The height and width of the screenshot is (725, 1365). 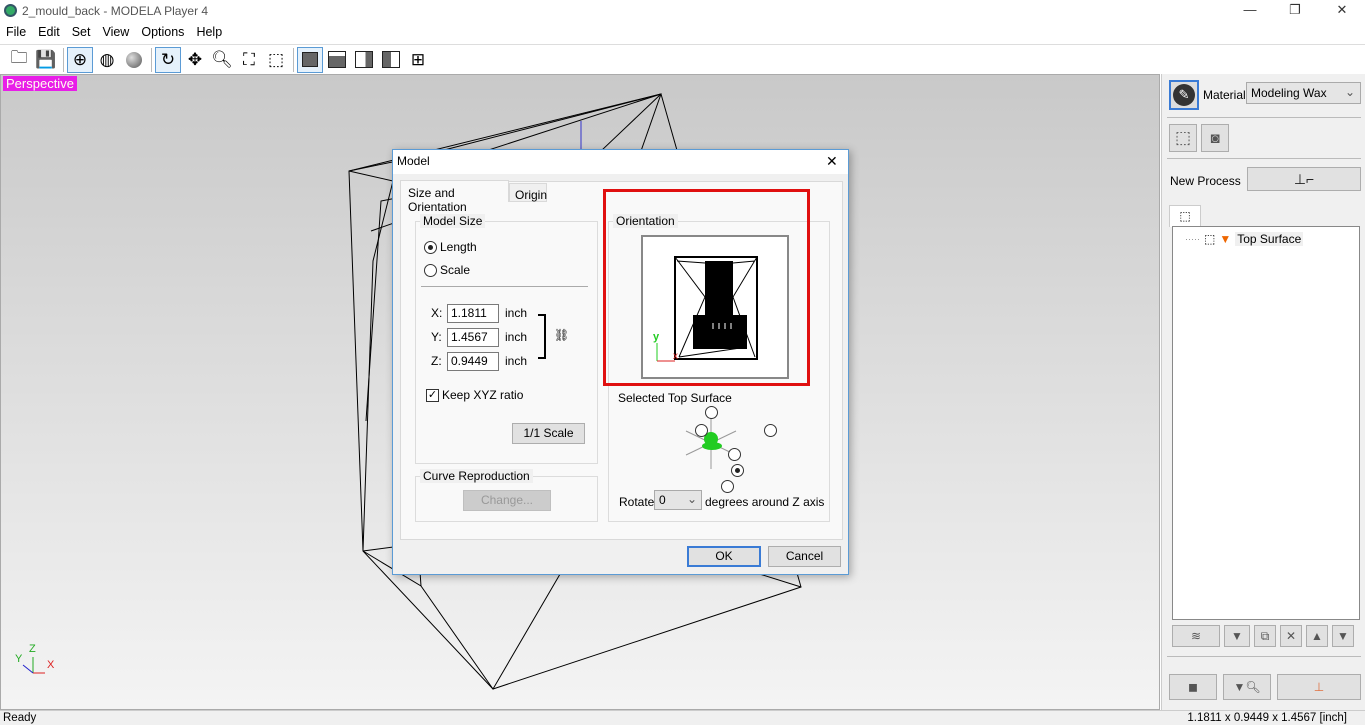 What do you see at coordinates (209, 32) in the screenshot?
I see `menu-help: Help` at bounding box center [209, 32].